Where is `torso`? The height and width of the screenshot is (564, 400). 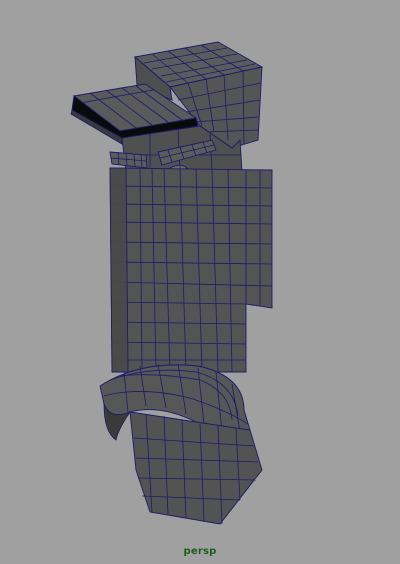
torso is located at coordinates (191, 270).